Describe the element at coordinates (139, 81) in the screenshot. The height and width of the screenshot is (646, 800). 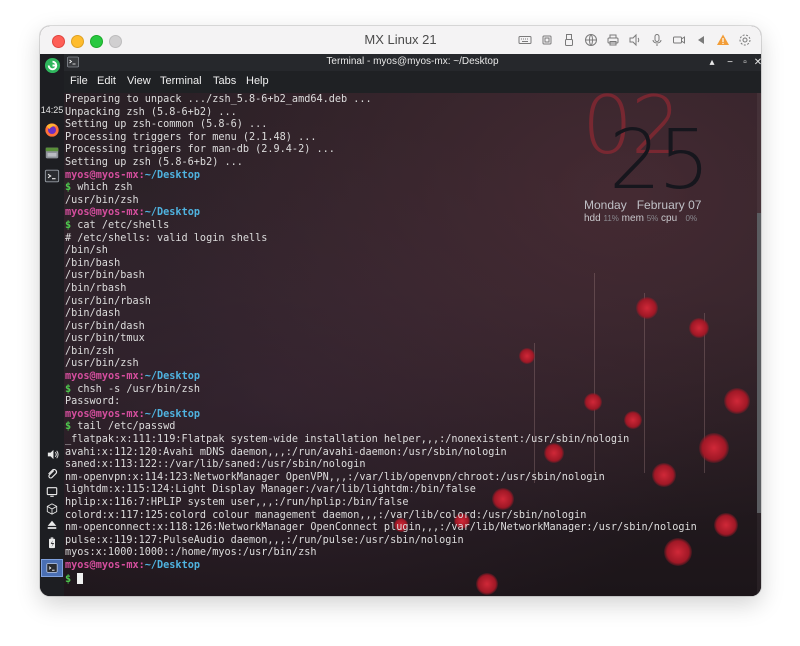
I see `menu-view: View` at that location.